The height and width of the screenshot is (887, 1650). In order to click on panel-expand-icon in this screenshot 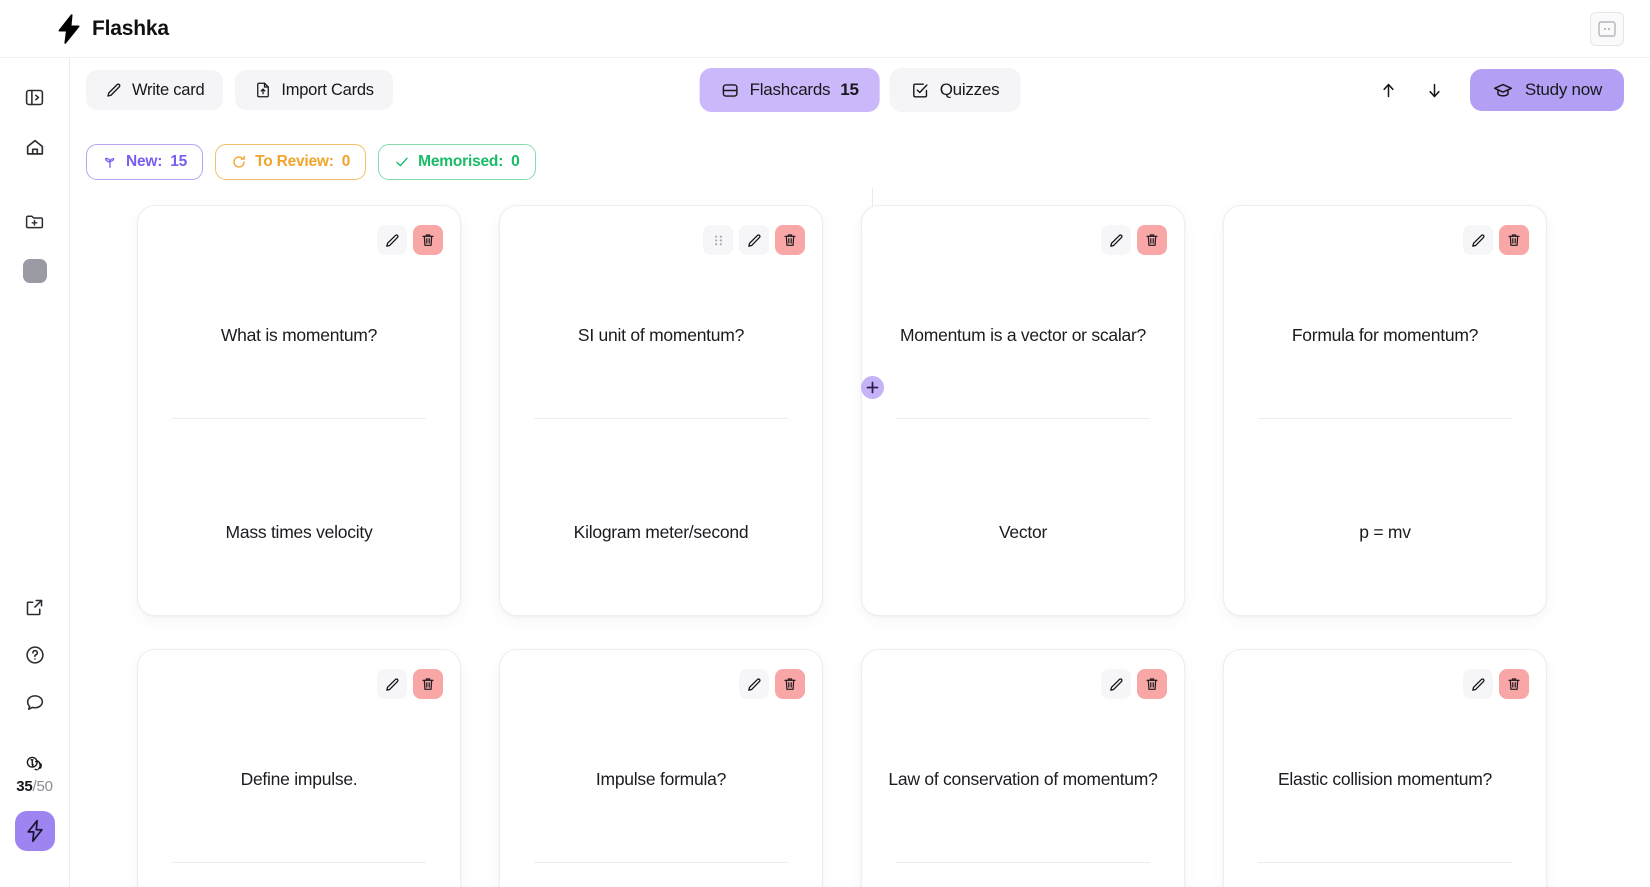, I will do `click(34, 97)`.